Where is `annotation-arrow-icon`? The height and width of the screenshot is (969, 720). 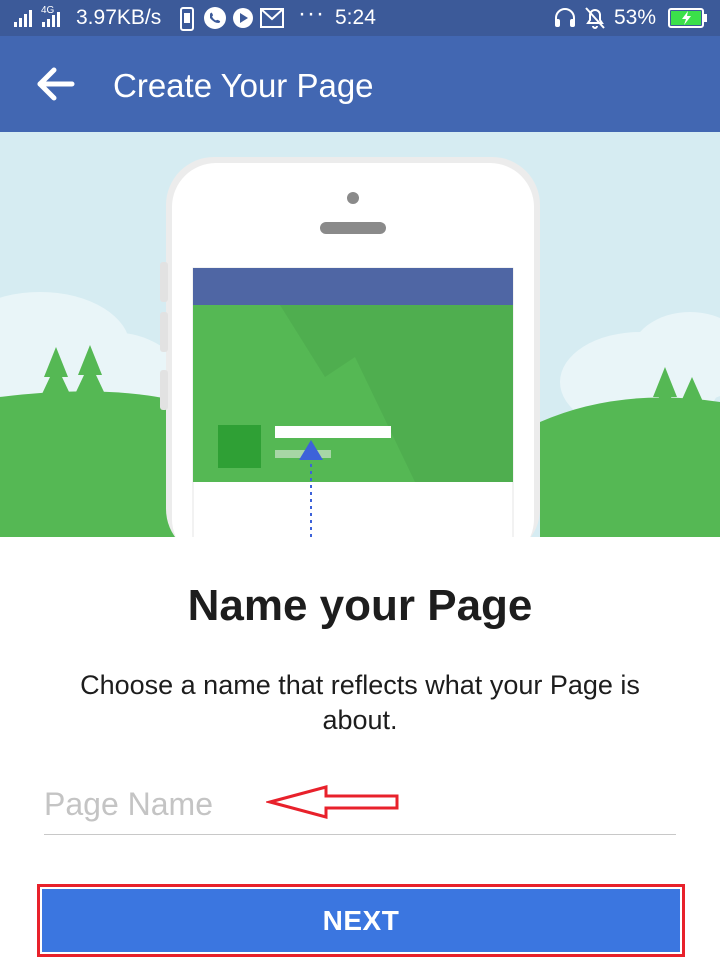
annotation-arrow-icon is located at coordinates (332, 802).